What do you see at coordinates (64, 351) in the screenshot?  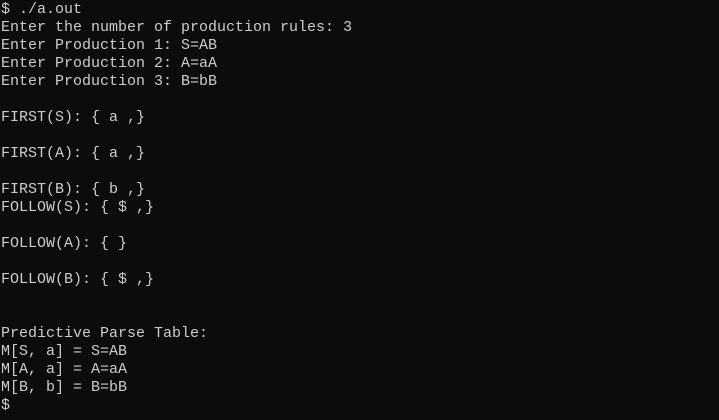 I see `parse-table-entry: M[S, a] = S=AB` at bounding box center [64, 351].